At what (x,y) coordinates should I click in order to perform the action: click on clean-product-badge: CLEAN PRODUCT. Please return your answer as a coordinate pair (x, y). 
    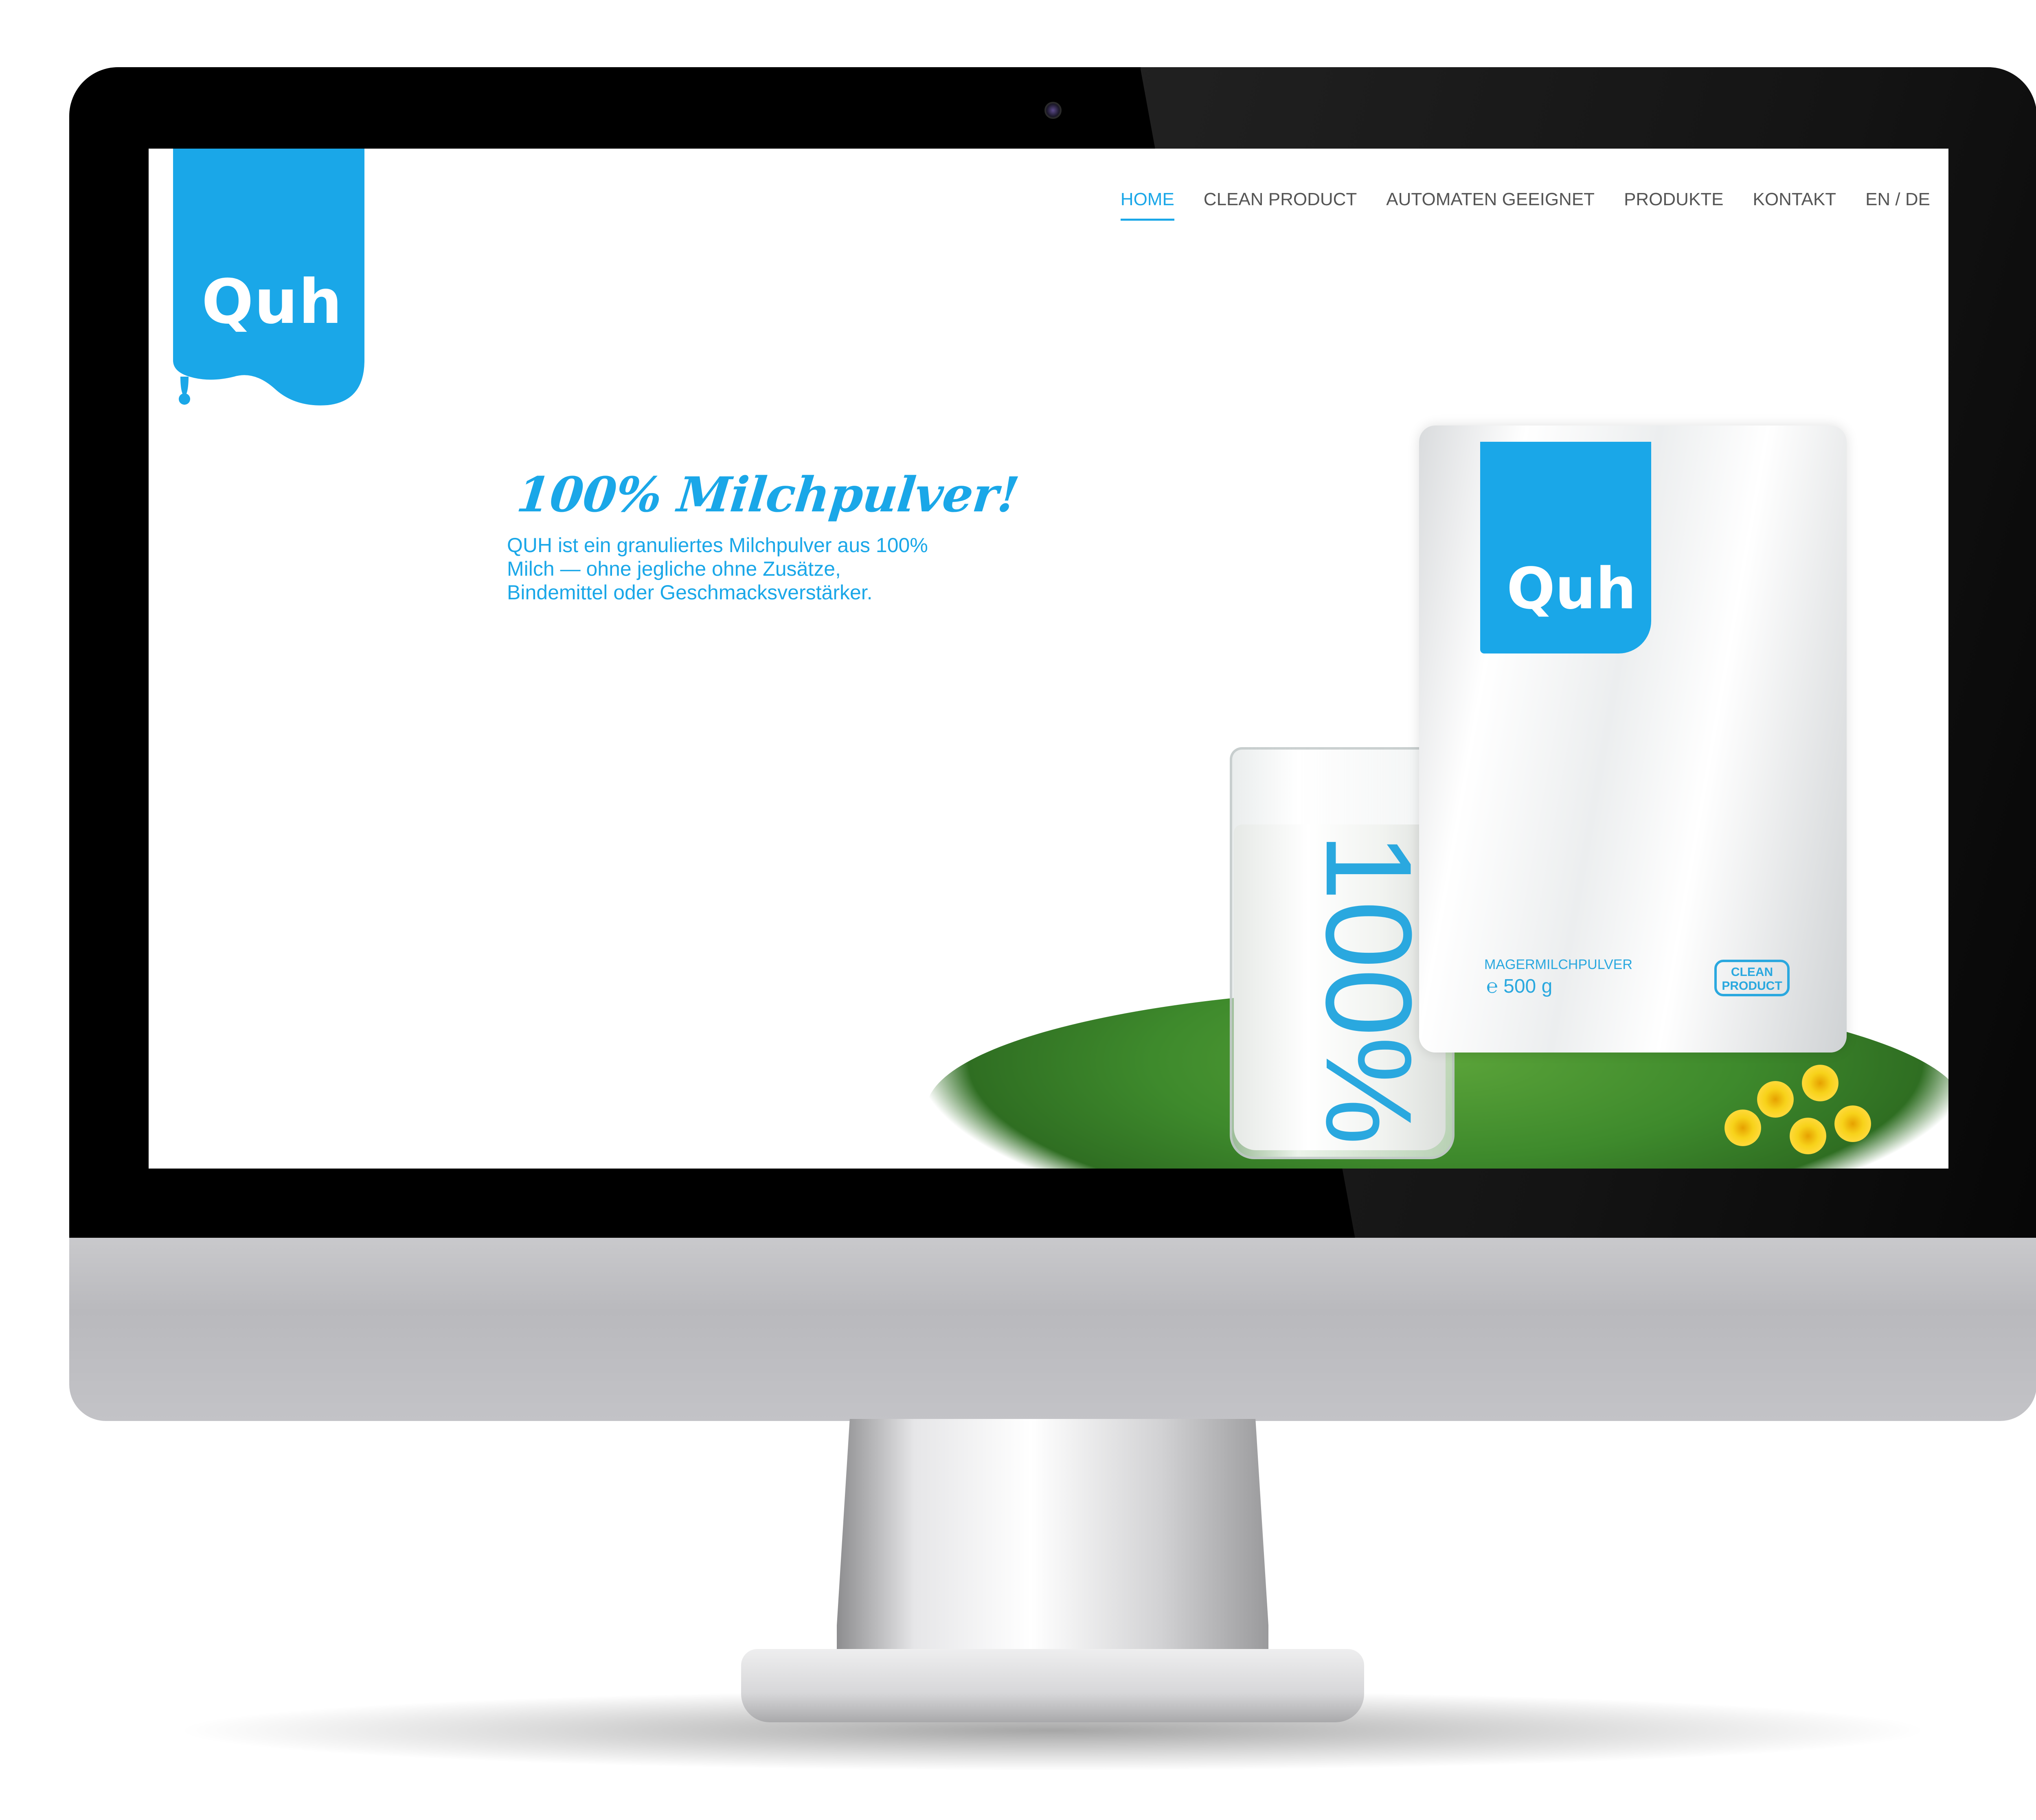
    Looking at the image, I should click on (1752, 978).